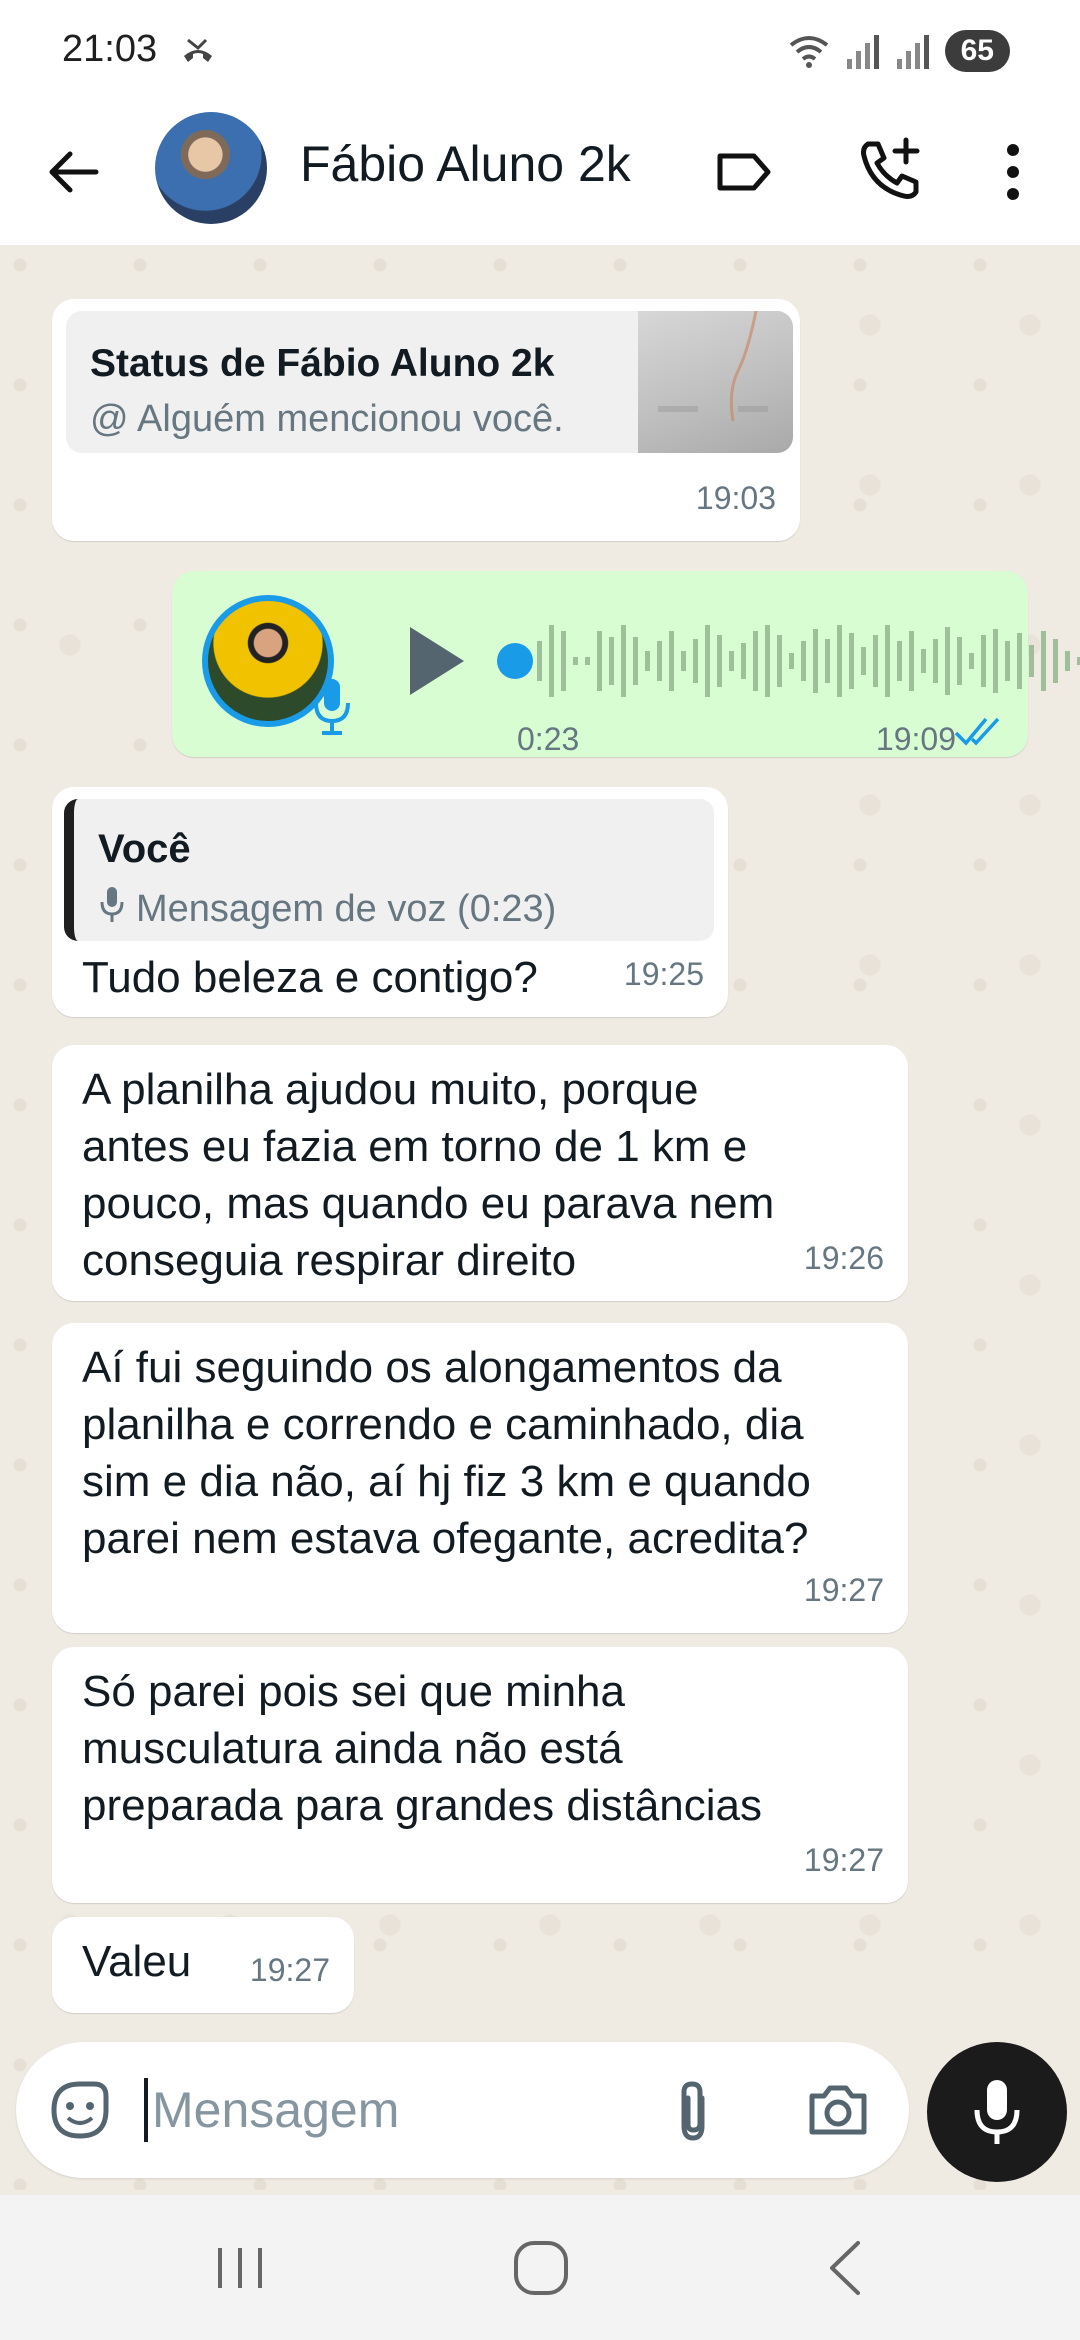  What do you see at coordinates (80, 2110) in the screenshot?
I see `sticker-icon` at bounding box center [80, 2110].